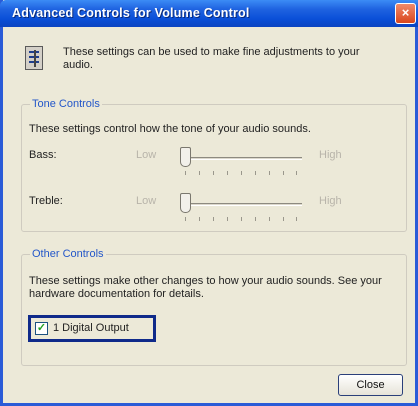 This screenshot has height=406, width=418. I want to click on bass-slider-ticks, so click(241, 173).